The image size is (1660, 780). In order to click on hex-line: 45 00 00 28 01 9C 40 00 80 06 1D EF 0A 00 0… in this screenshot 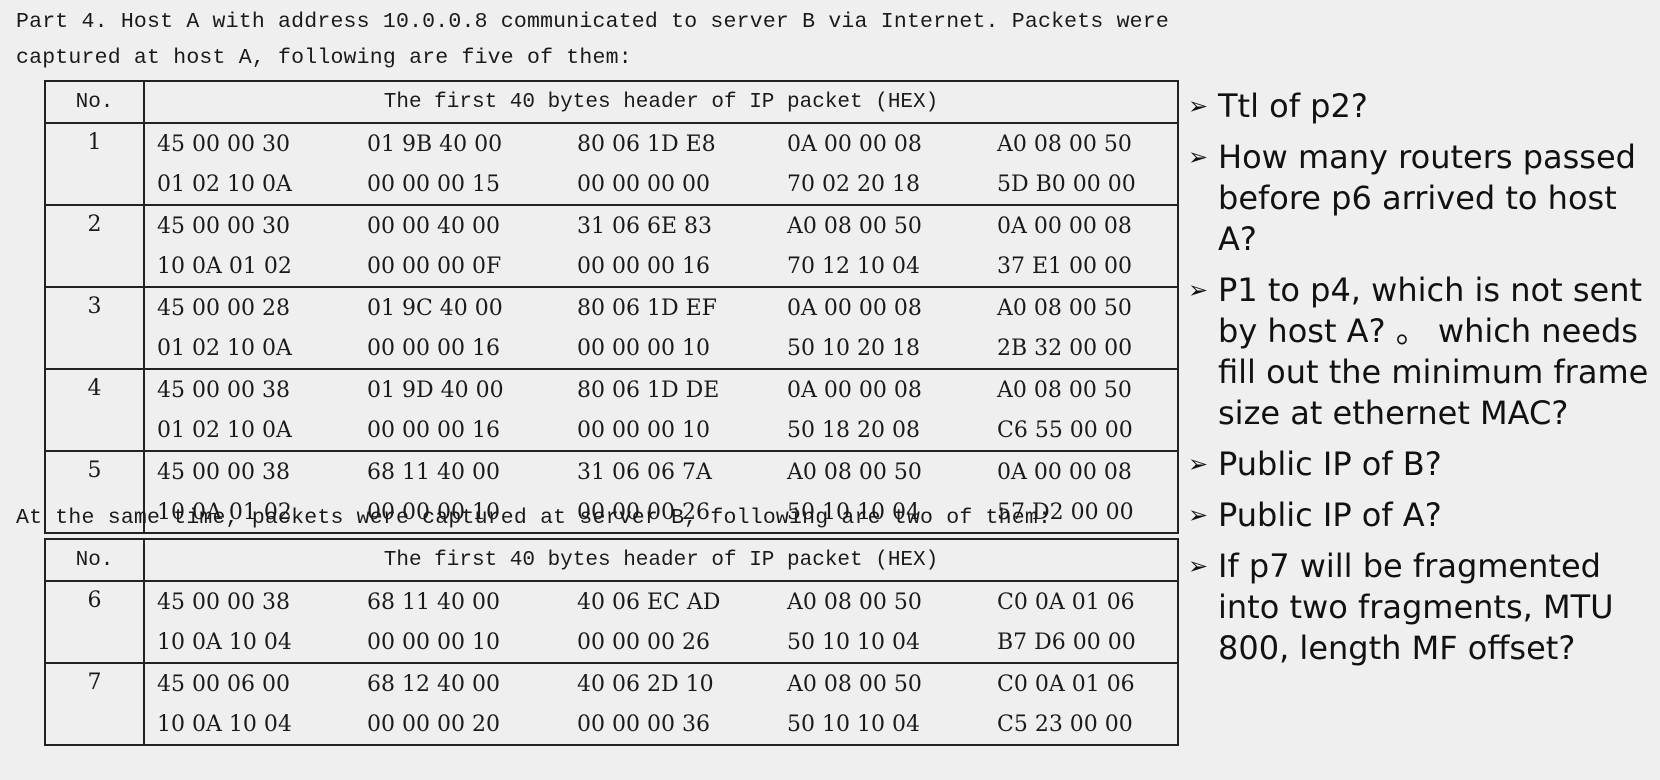, I will do `click(667, 308)`.